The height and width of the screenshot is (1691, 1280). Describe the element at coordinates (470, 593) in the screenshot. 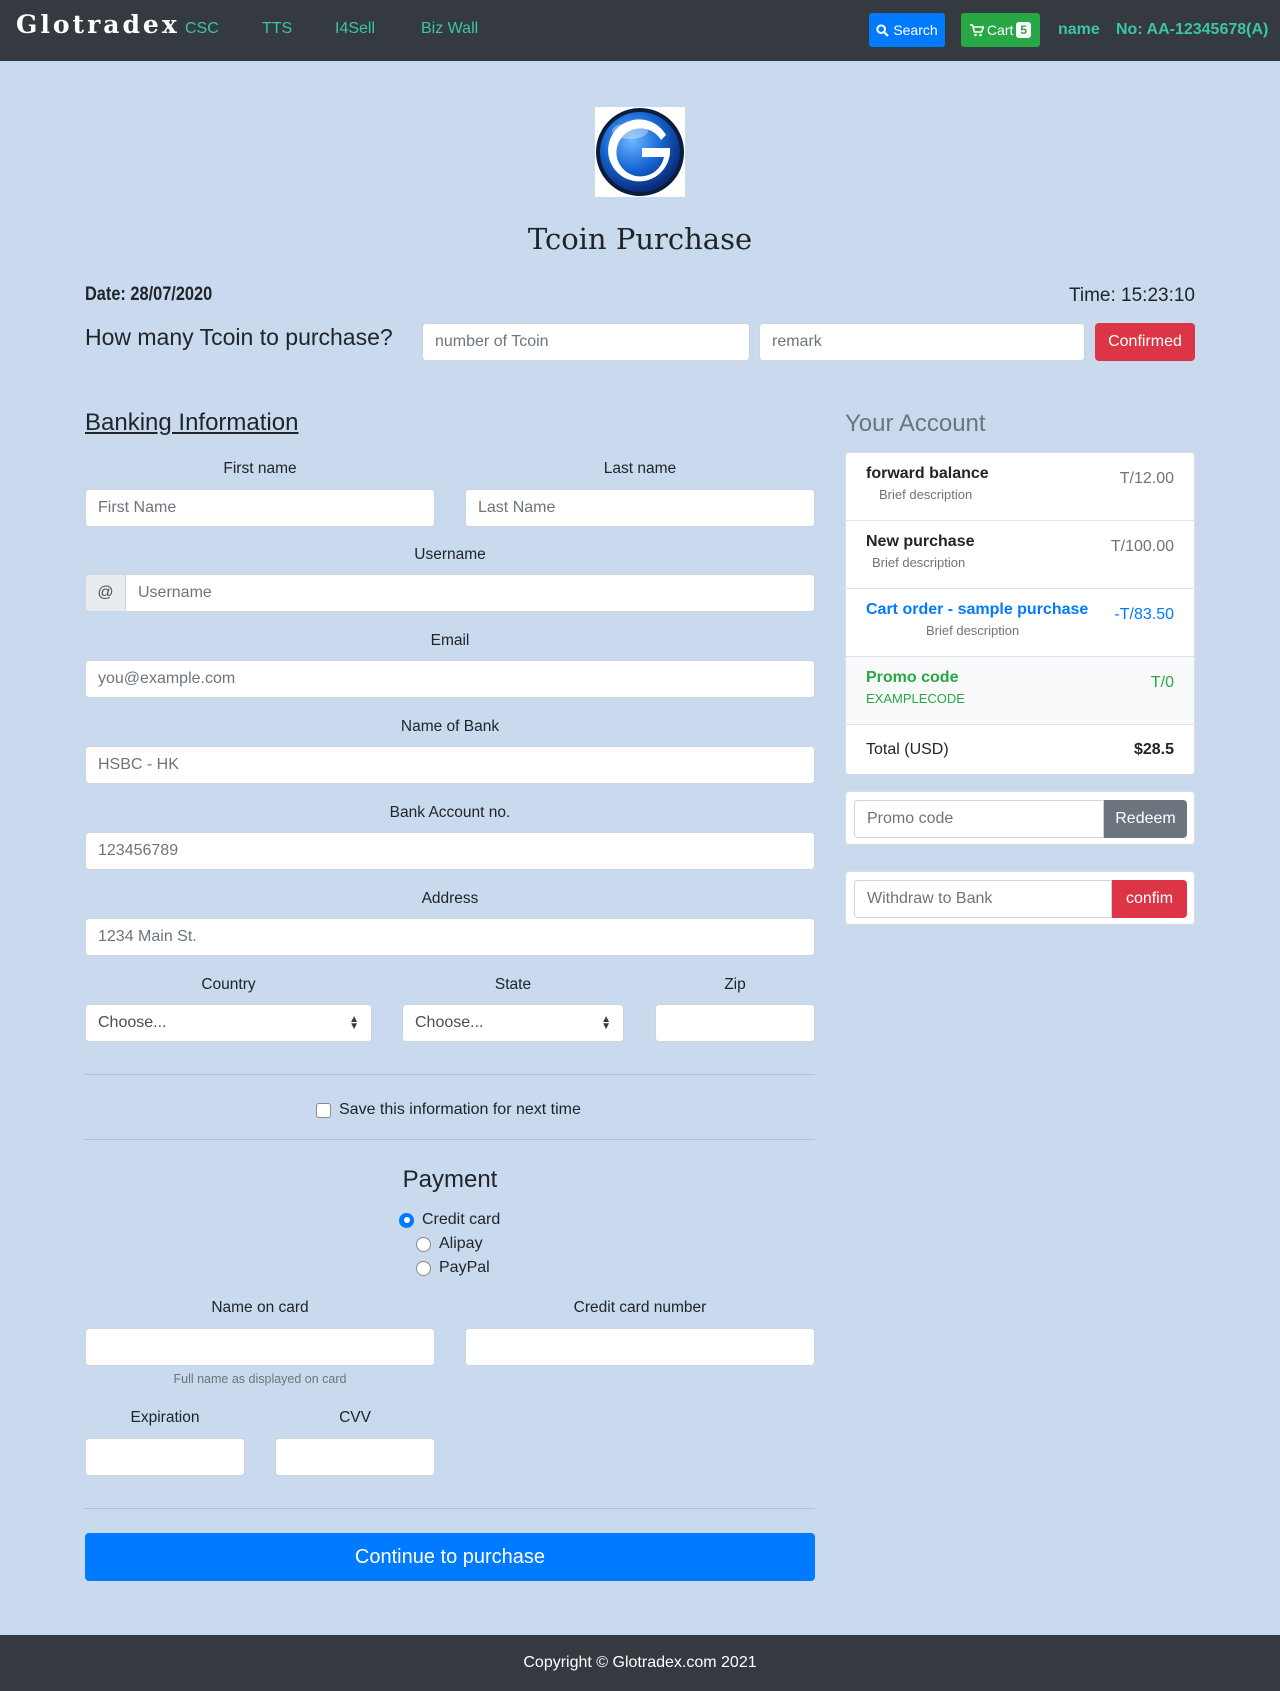

I see `username-input` at that location.